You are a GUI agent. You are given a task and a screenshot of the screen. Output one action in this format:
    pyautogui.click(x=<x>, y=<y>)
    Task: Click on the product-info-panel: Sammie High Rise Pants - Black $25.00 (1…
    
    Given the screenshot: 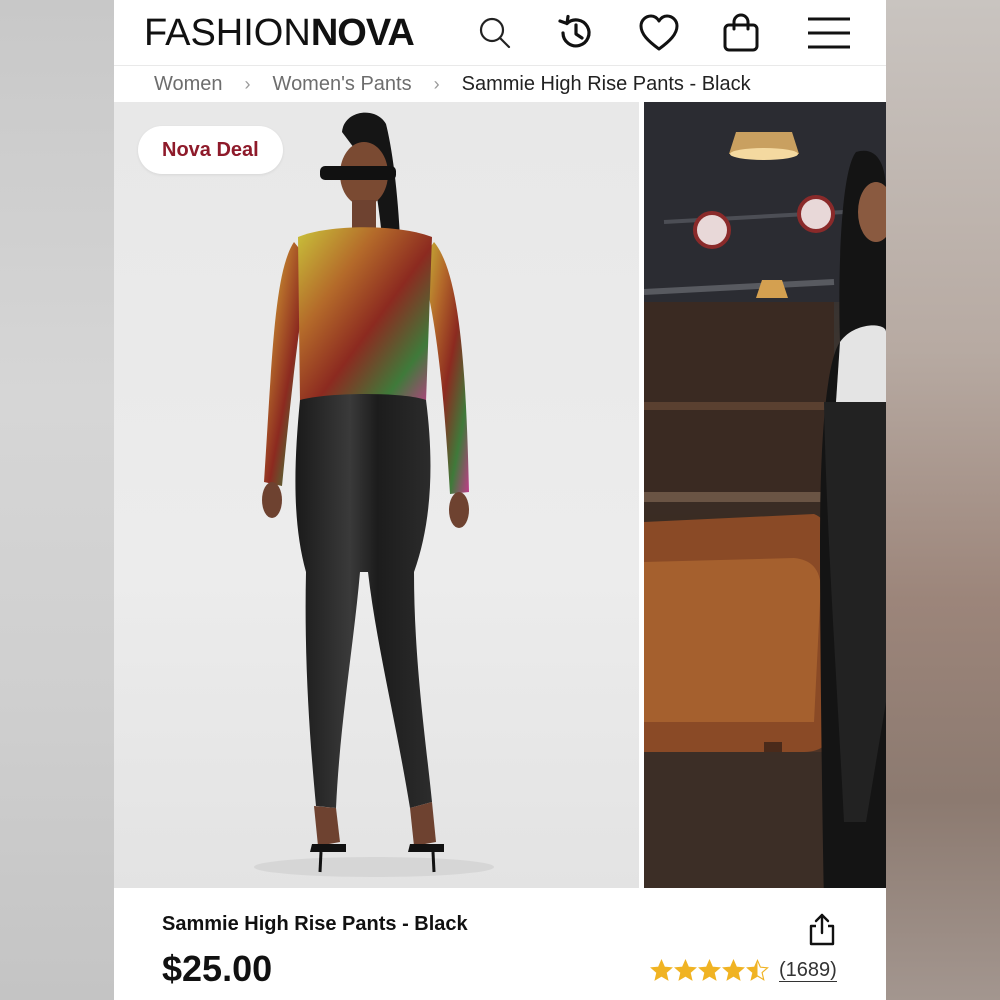 What is the action you would take?
    pyautogui.click(x=500, y=944)
    